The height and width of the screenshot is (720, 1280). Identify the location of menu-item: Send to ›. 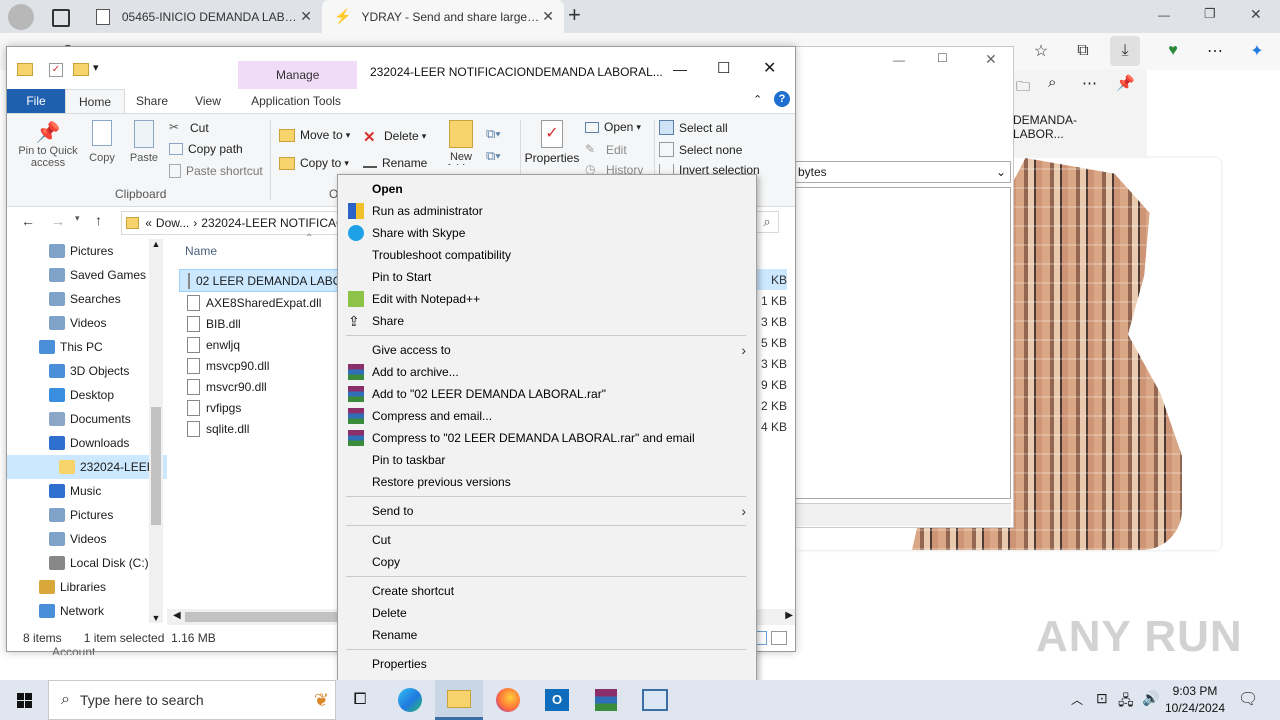
(547, 511).